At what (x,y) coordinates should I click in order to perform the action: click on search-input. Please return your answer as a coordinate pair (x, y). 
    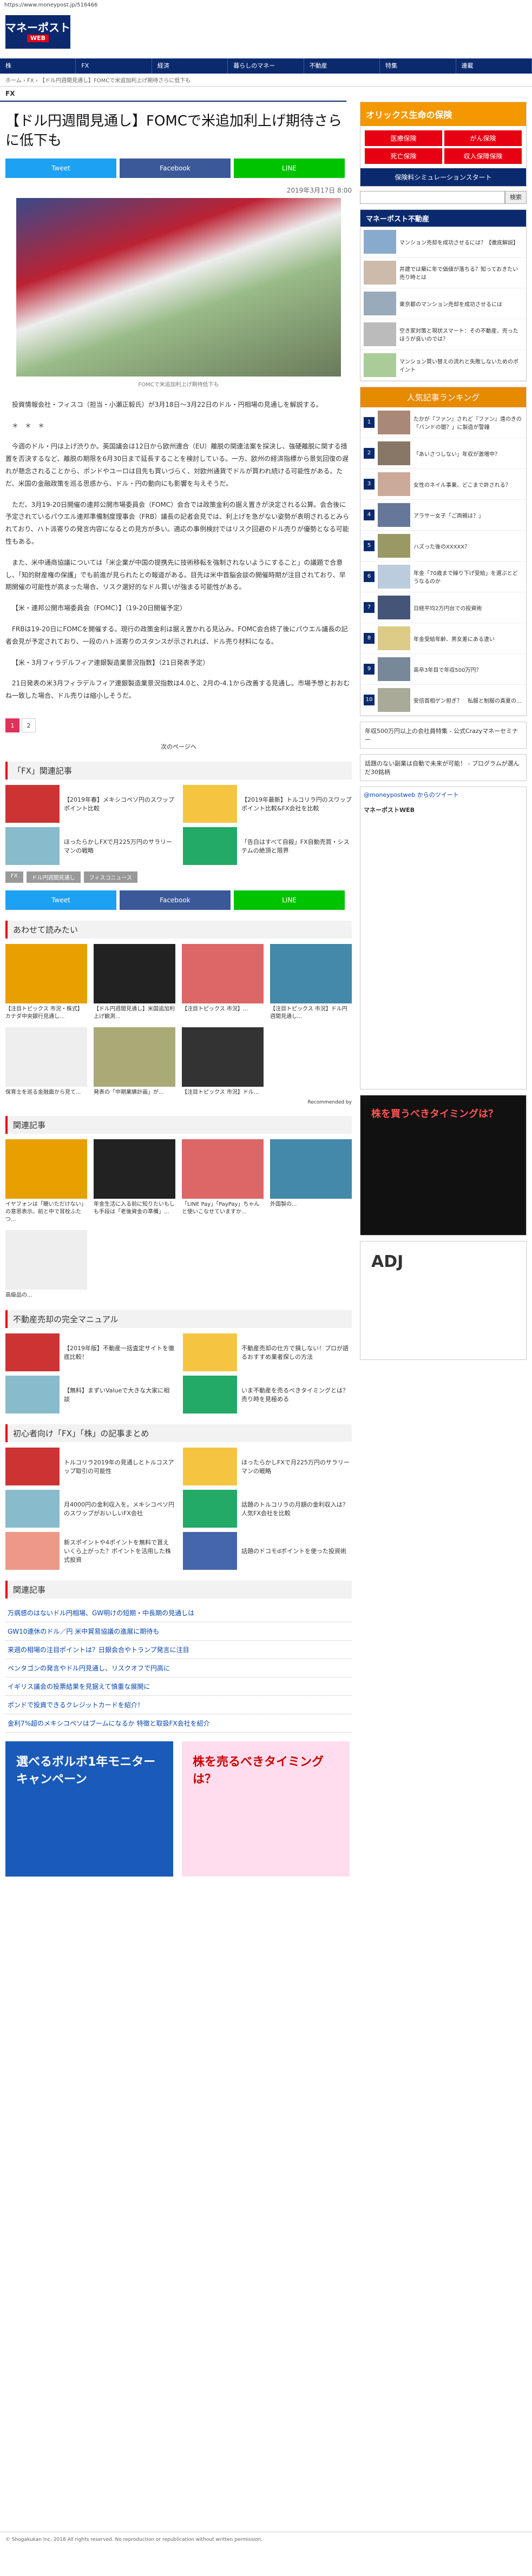
    Looking at the image, I should click on (432, 197).